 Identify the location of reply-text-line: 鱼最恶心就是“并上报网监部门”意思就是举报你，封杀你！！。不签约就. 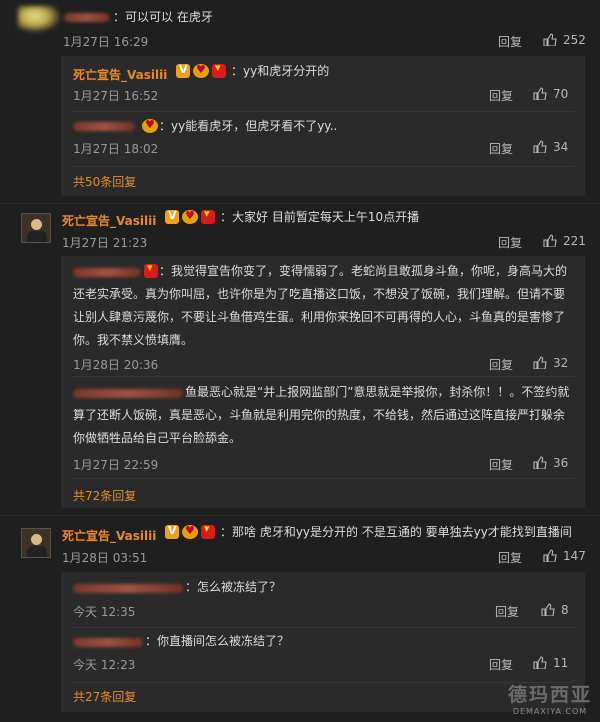
(377, 392).